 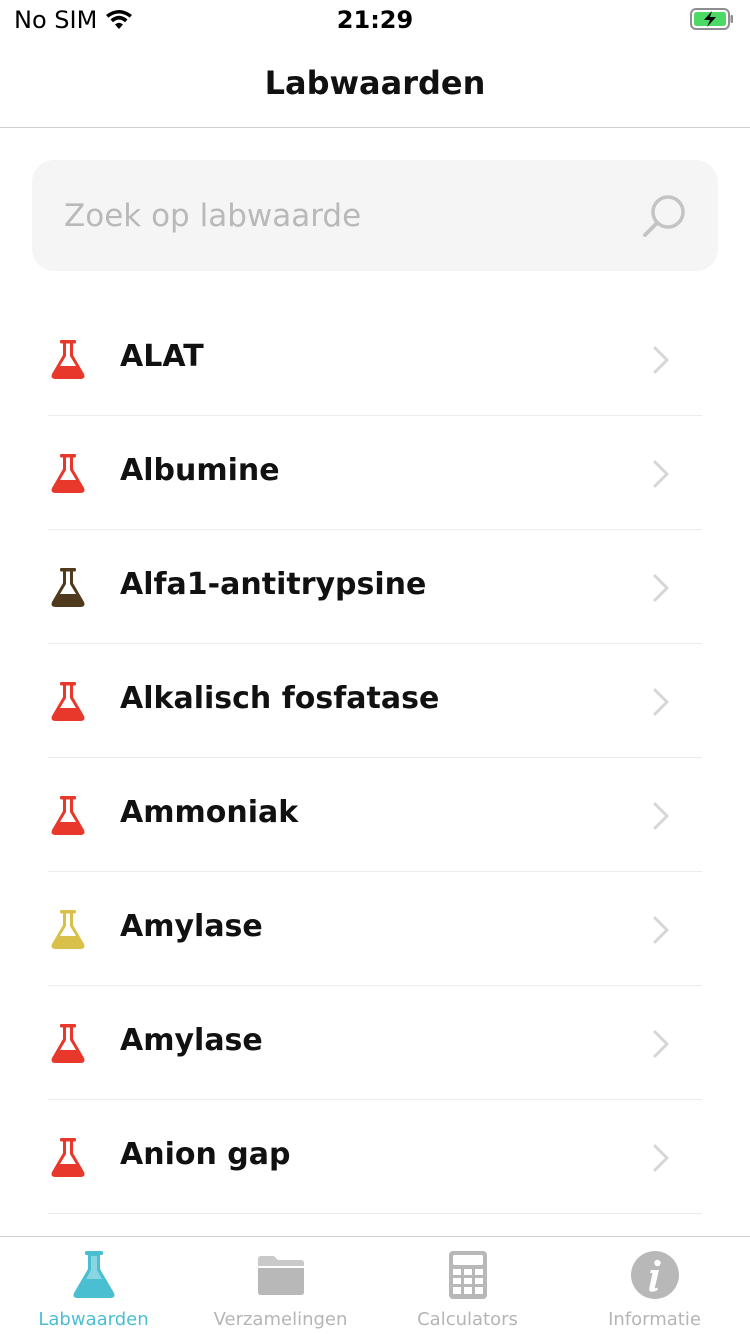 I want to click on tab-label: Labwaarden, so click(x=93, y=1319).